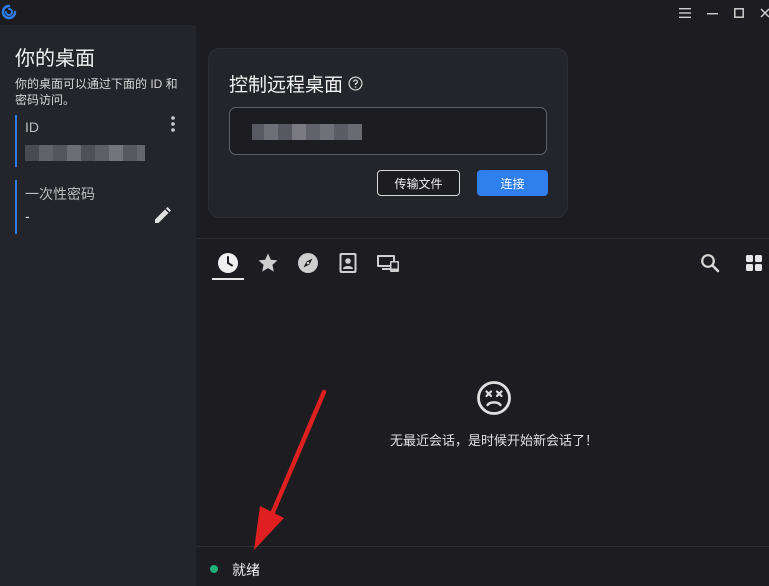  I want to click on control-remote-title: 控制远程桌面, so click(286, 85).